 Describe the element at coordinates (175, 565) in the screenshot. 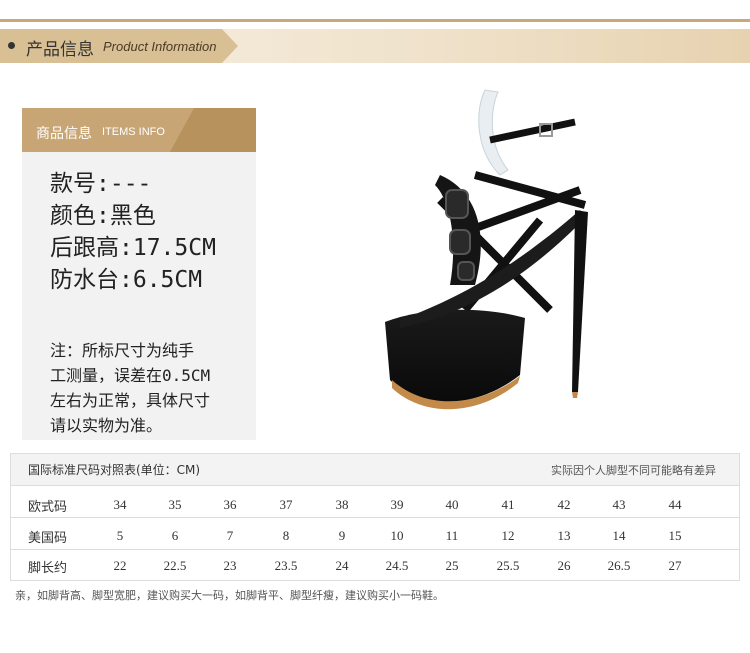

I see `size-cell: 22.5` at that location.